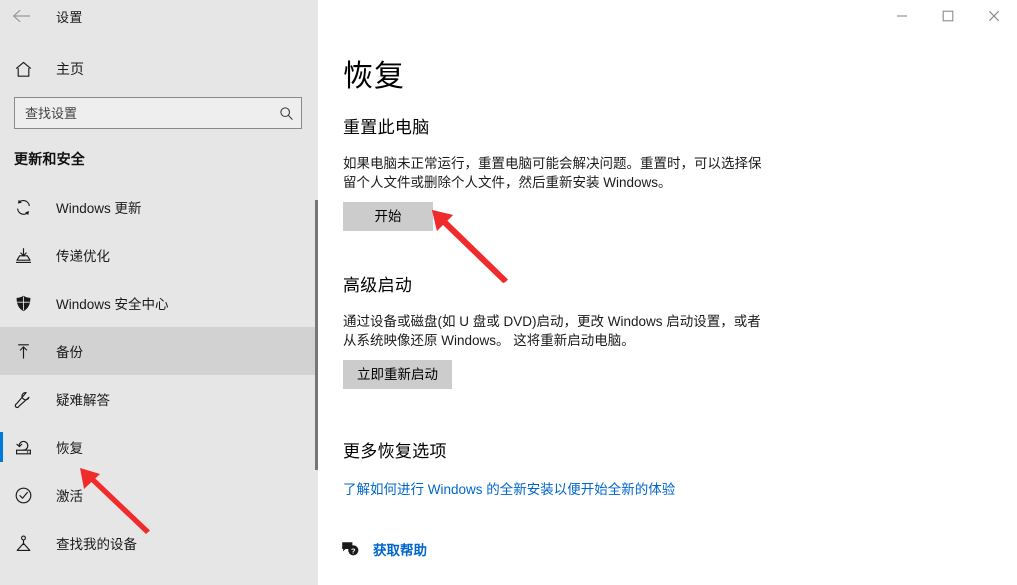 This screenshot has height=585, width=1017. I want to click on restart-now-button: 立即重新启动, so click(397, 374).